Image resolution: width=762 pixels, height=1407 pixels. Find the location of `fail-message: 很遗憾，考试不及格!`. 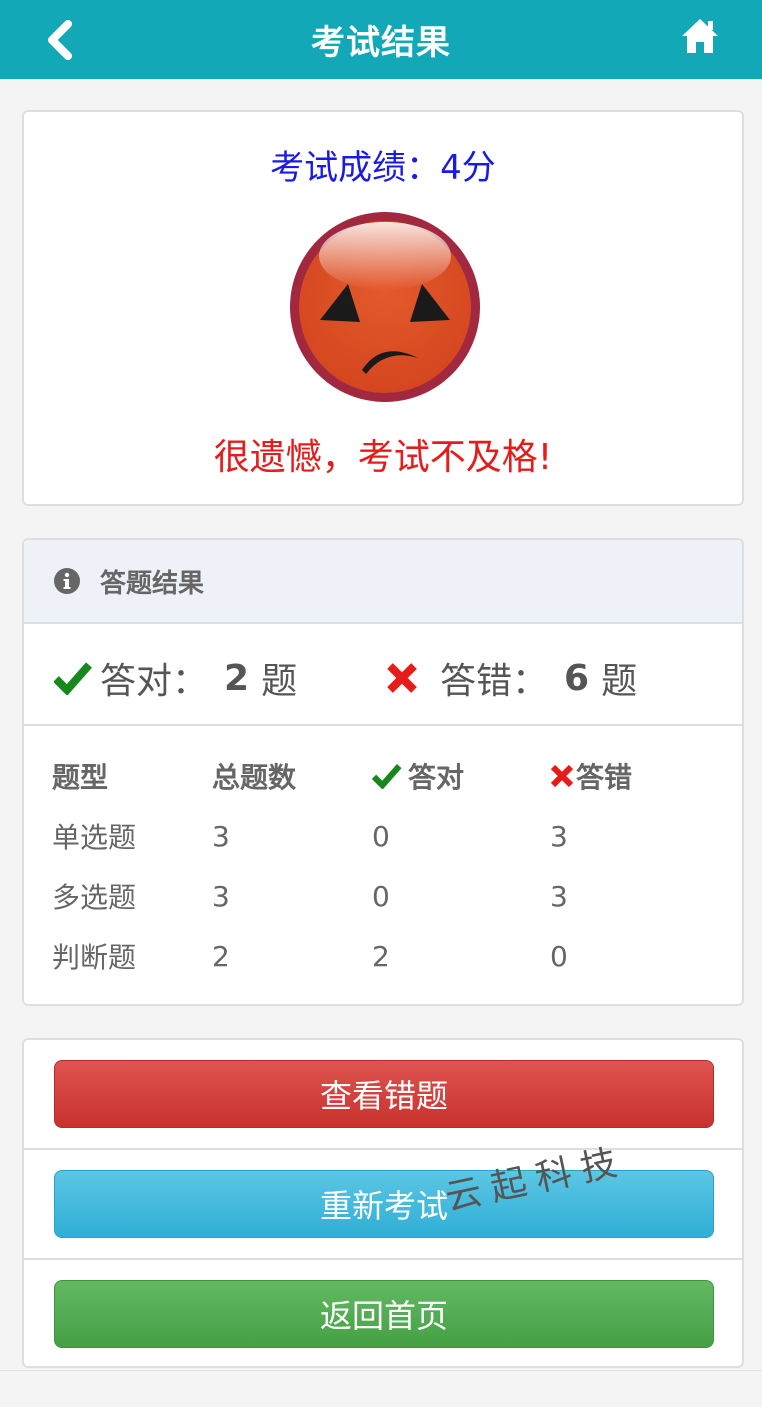

fail-message: 很遗憾，考试不及格! is located at coordinates (383, 457).